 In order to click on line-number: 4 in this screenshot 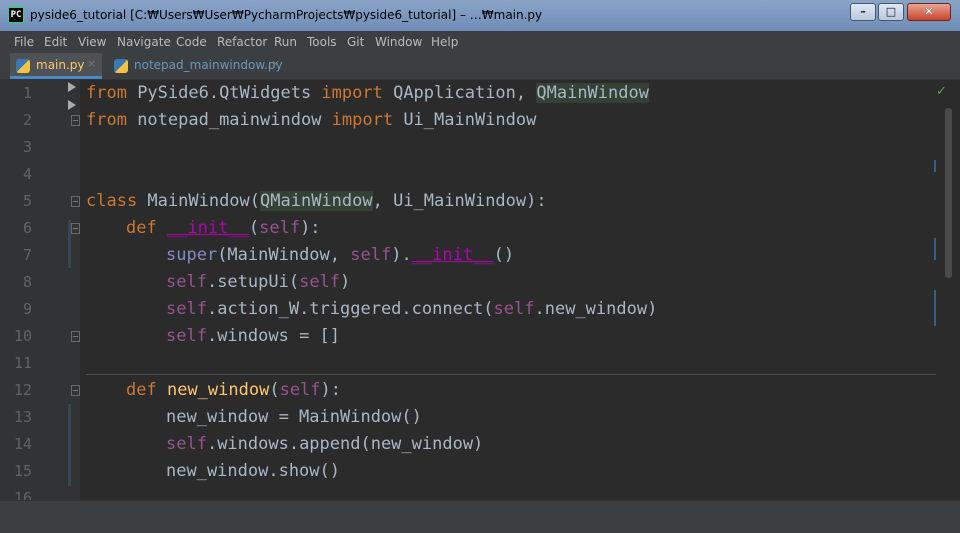, I will do `click(27, 174)`.